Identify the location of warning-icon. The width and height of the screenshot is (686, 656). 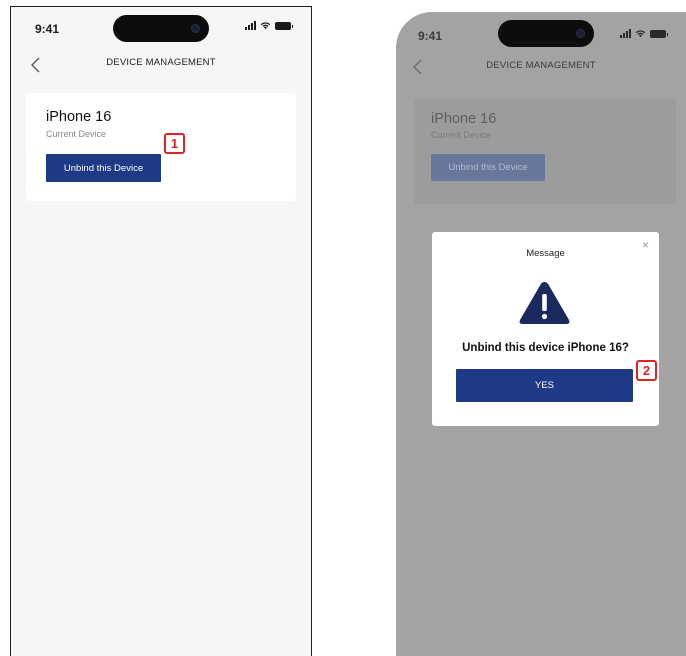
(544, 303).